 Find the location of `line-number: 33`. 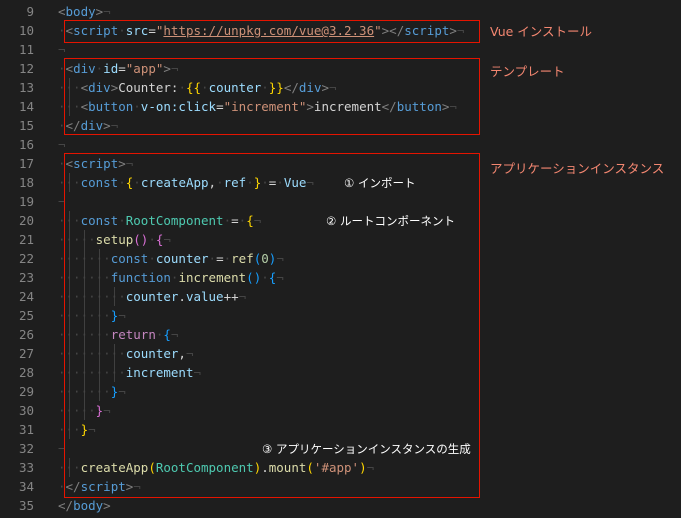

line-number: 33 is located at coordinates (26, 467).